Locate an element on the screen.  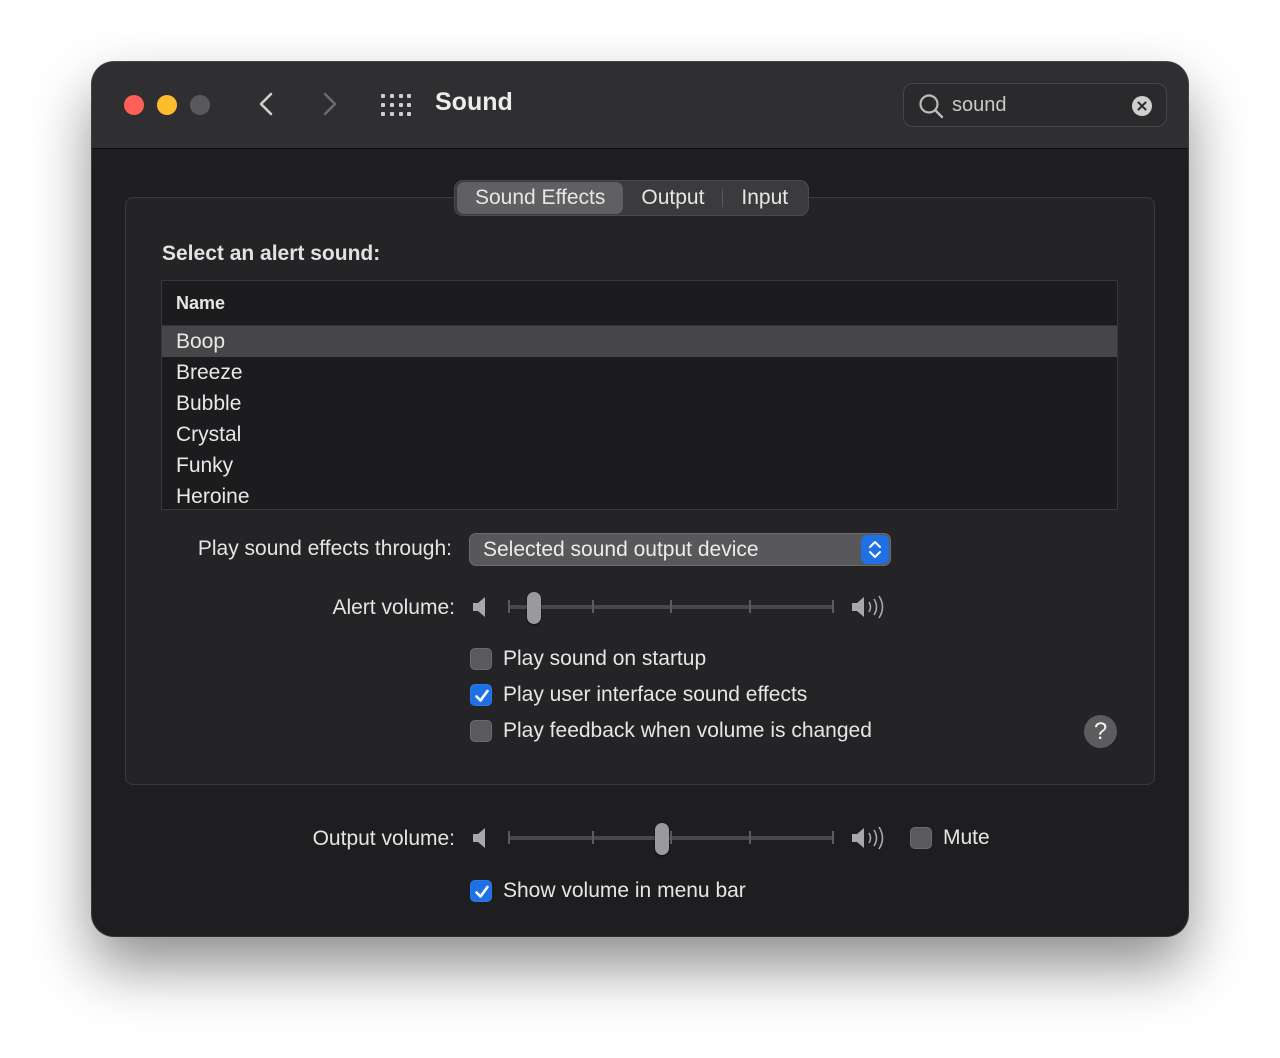
volume-feedback-checkbox is located at coordinates (481, 731).